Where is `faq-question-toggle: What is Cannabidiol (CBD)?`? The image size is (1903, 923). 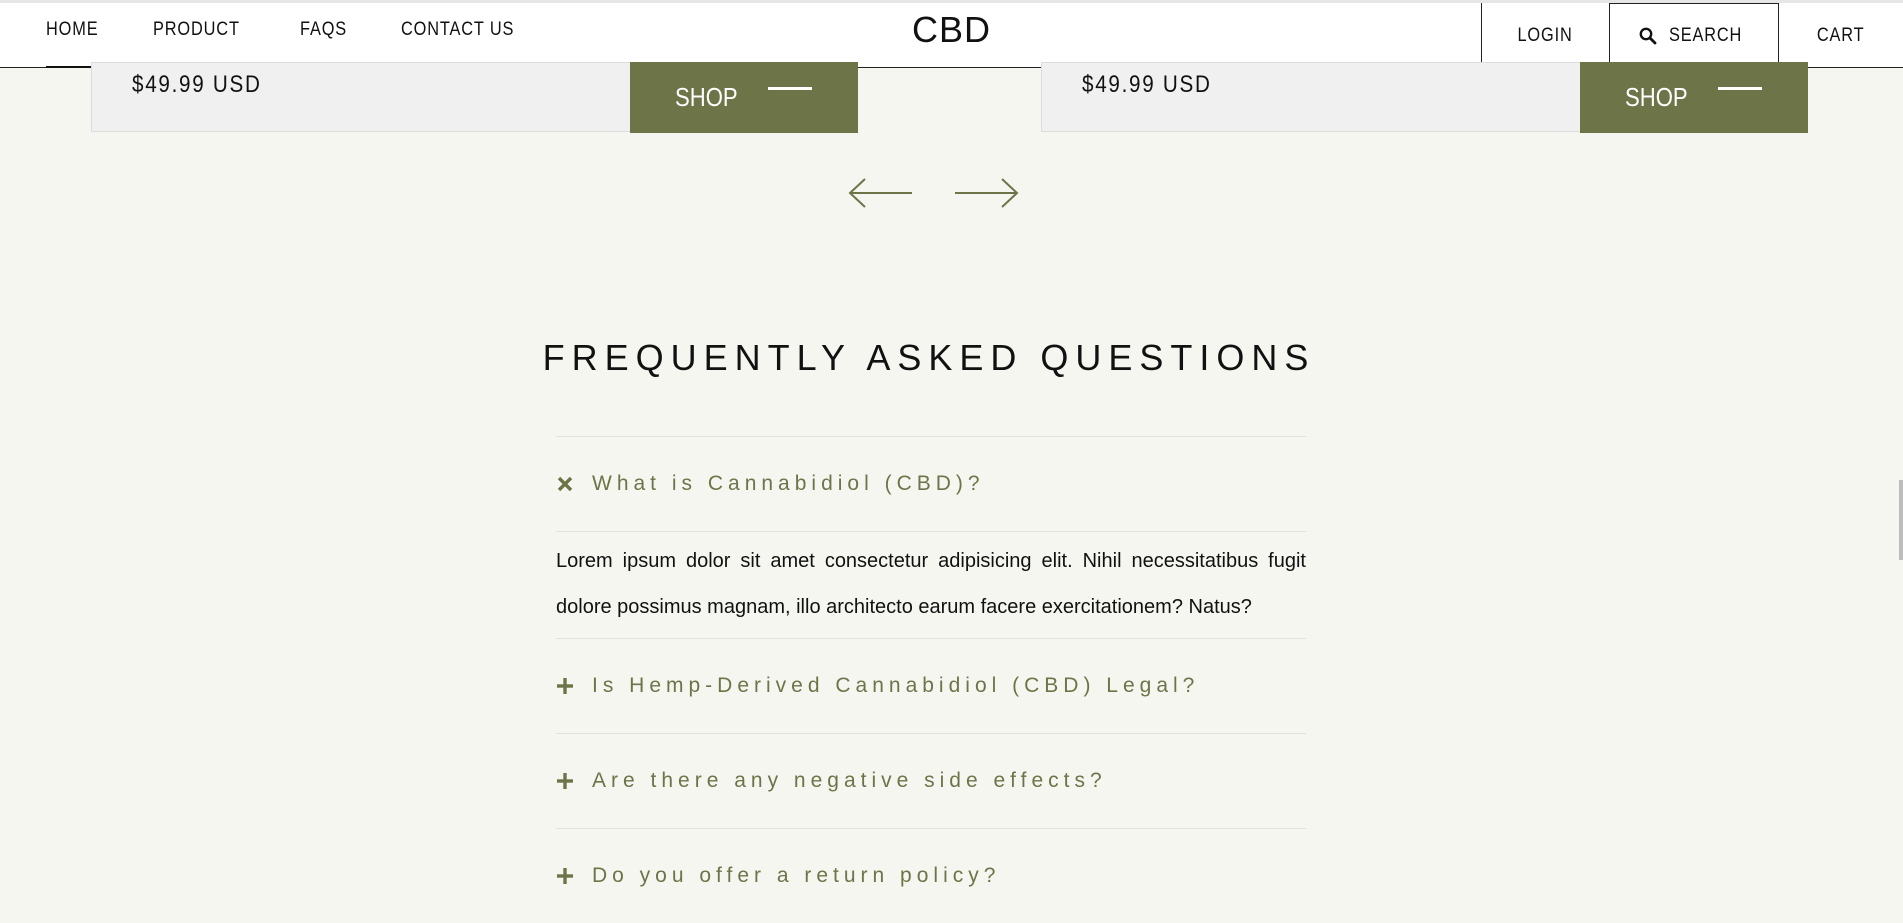
faq-question-toggle: What is Cannabidiol (CBD)? is located at coordinates (931, 484).